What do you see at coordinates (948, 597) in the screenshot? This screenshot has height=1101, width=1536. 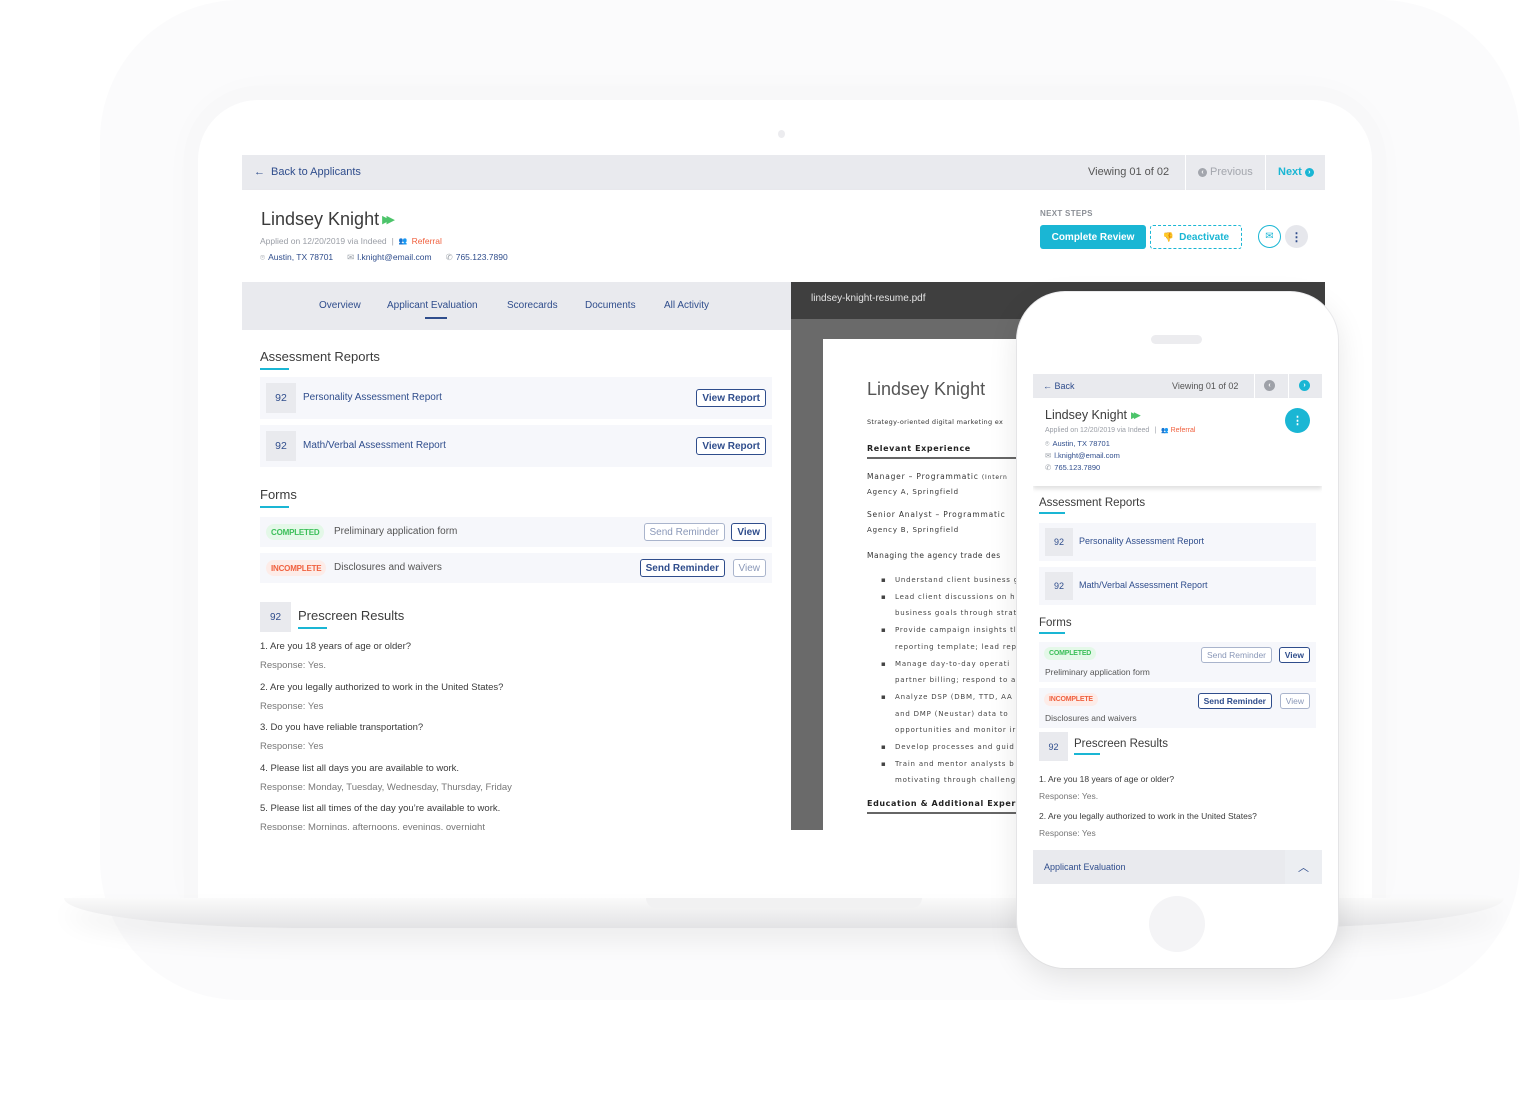 I see `resume-bullet-line: Lead client discussions on h` at bounding box center [948, 597].